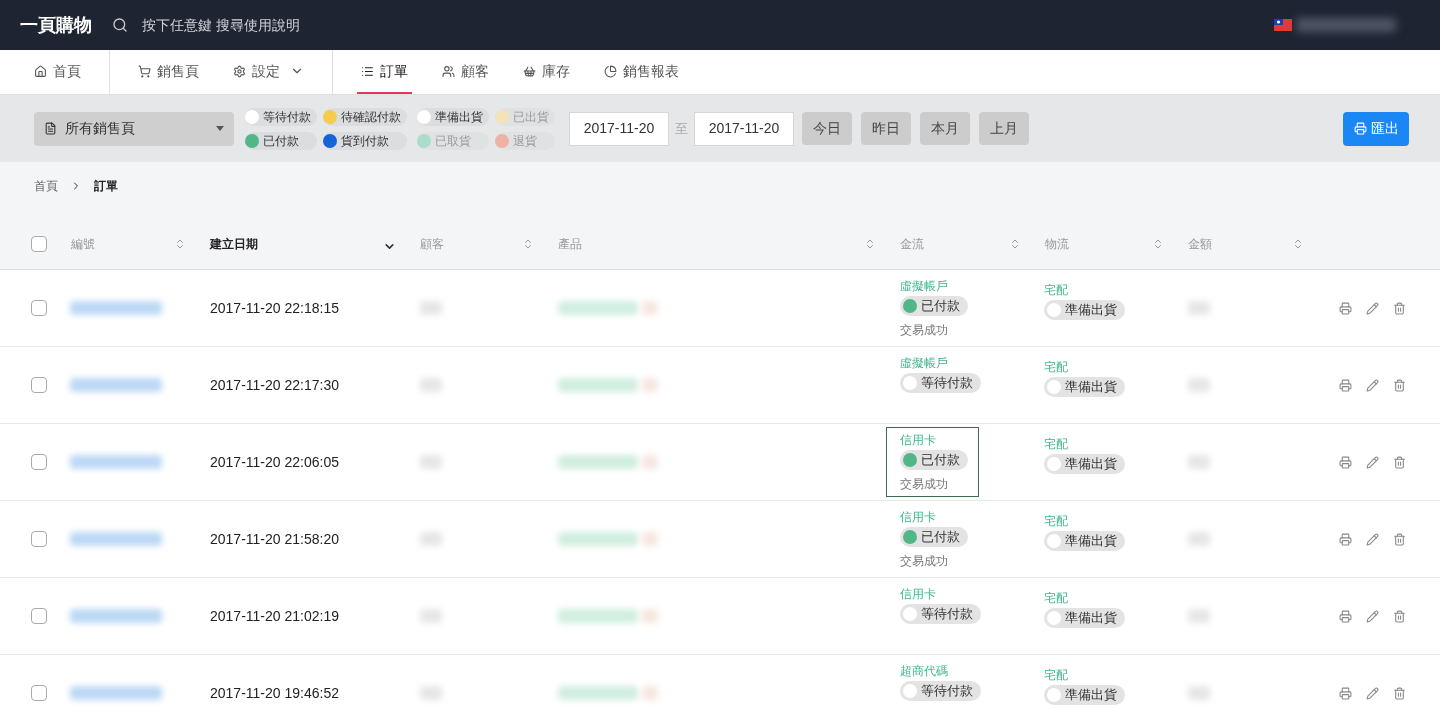  I want to click on status-filter-chip: 已付款, so click(281, 140).